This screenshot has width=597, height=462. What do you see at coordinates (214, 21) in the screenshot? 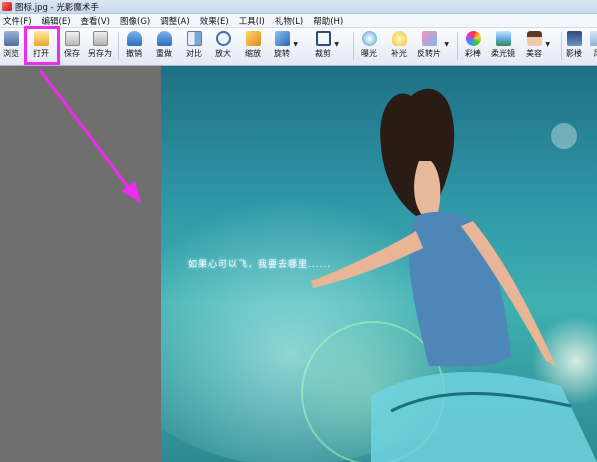
I see `menu-effects: 效果(E)` at bounding box center [214, 21].